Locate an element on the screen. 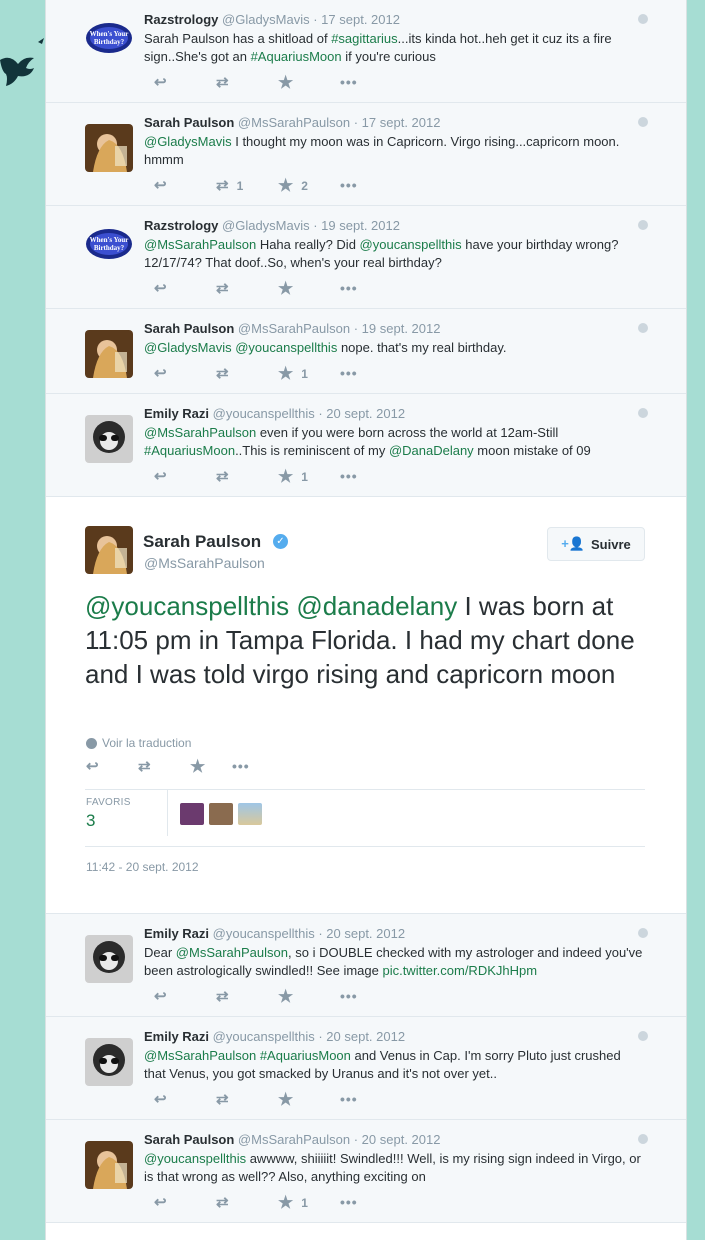 This screenshot has height=1240, width=705. avatar: When's Your Birthday? is located at coordinates (109, 38).